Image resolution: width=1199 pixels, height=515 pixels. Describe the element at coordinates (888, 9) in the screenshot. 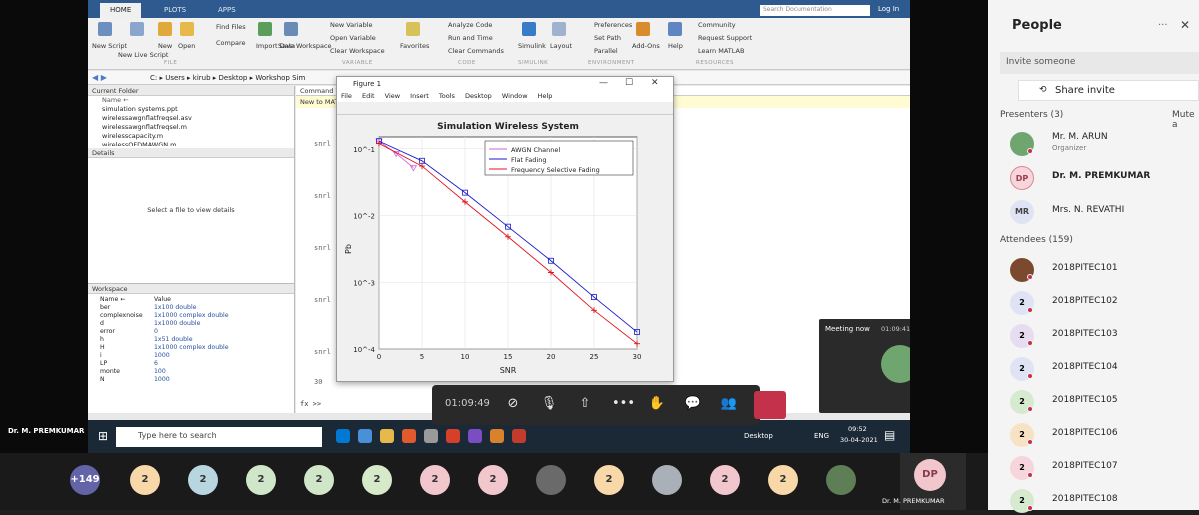

I see `login-link: Log In` at that location.